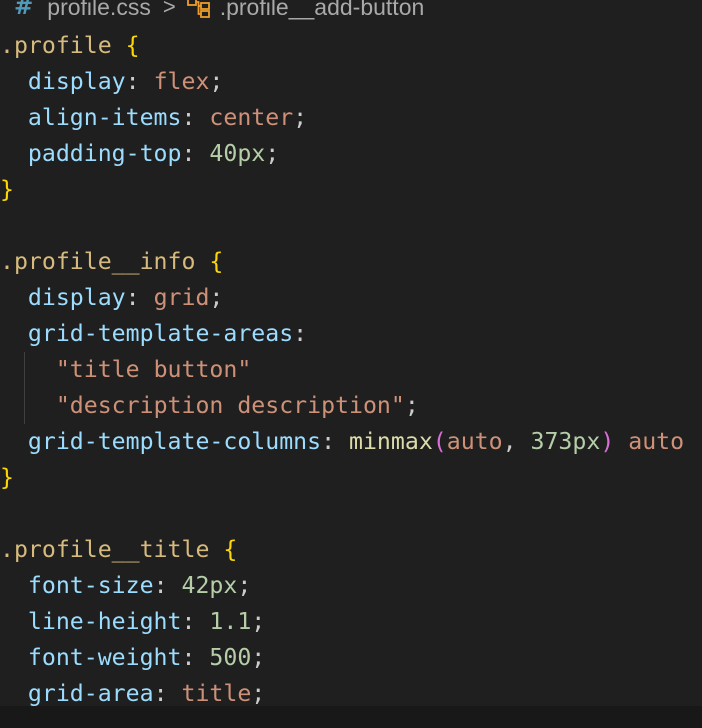 This screenshot has width=702, height=728. Describe the element at coordinates (351, 622) in the screenshot. I see `code-line: line-height: 1.1;` at that location.